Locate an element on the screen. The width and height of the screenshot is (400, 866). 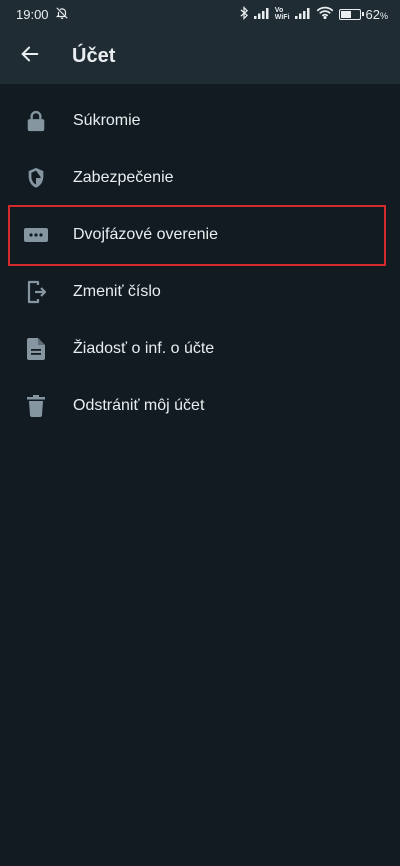
dots-icon is located at coordinates (36, 235).